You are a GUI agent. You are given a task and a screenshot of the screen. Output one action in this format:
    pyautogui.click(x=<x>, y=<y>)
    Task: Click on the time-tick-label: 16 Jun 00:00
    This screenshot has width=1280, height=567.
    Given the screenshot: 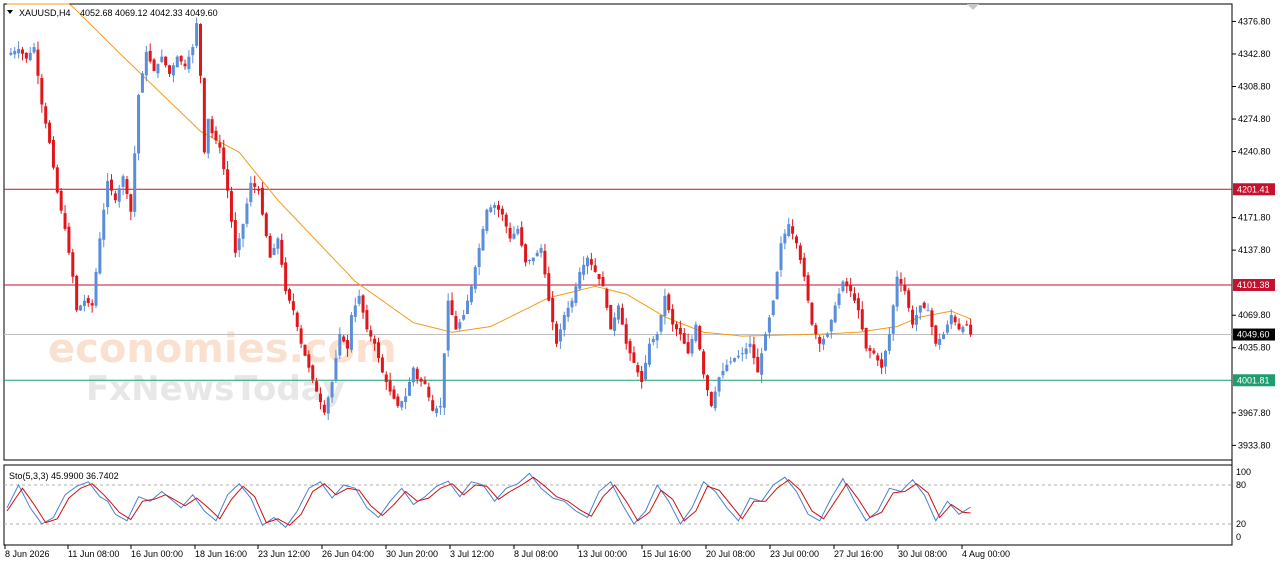 What is the action you would take?
    pyautogui.click(x=157, y=554)
    